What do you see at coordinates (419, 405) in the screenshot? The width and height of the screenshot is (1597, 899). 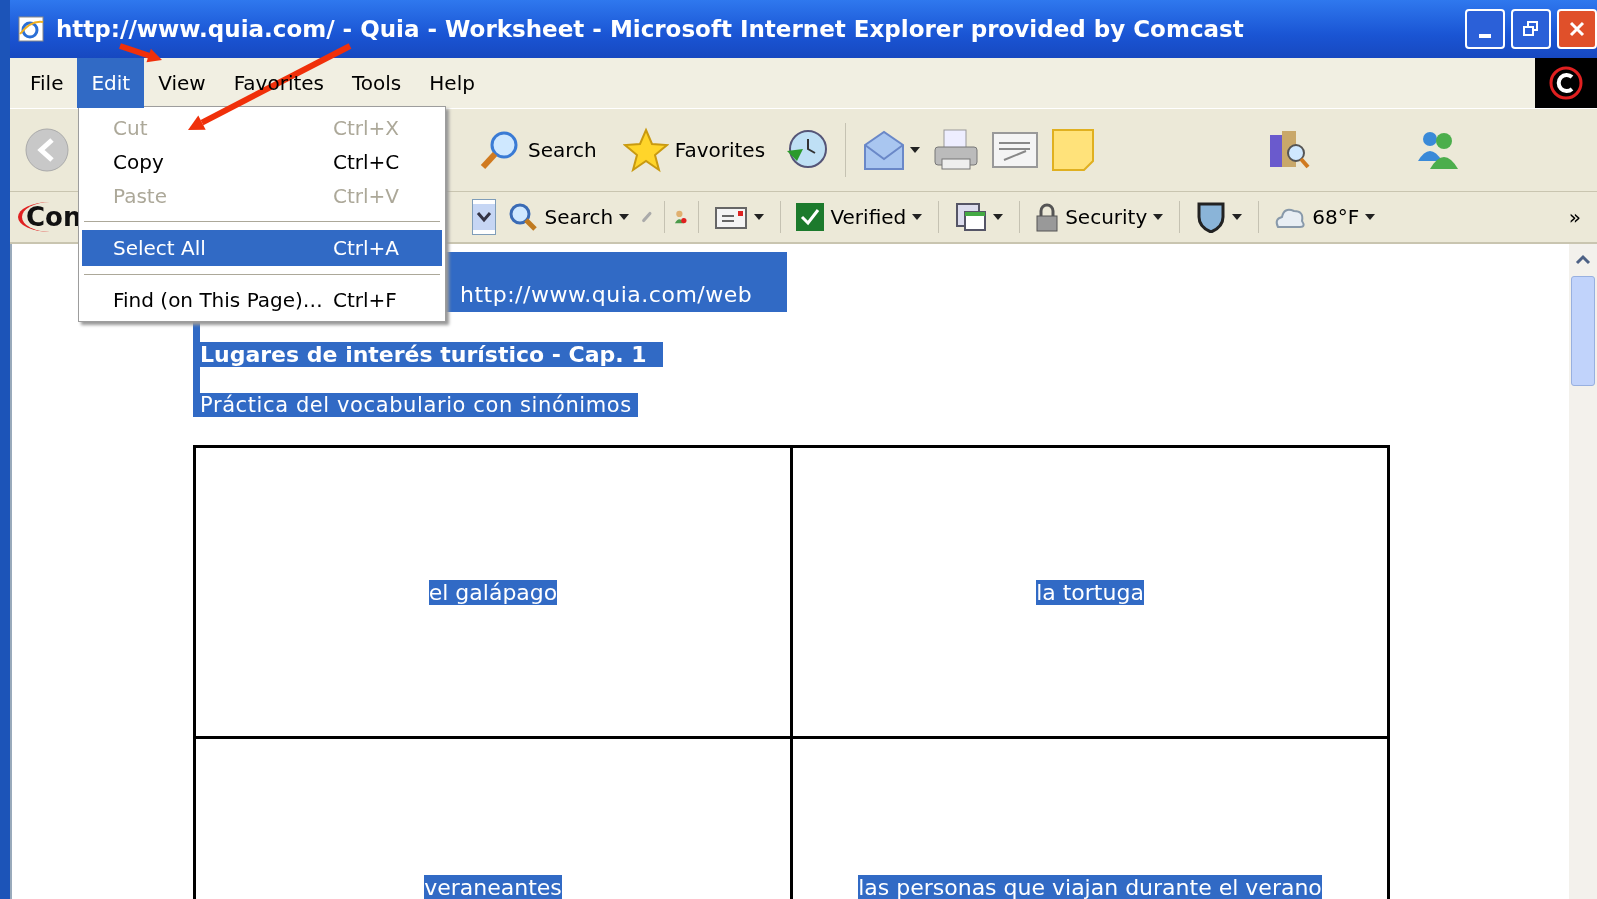 I see `worksheet-subtitle: Práctica del vocabulario con sinónimos` at bounding box center [419, 405].